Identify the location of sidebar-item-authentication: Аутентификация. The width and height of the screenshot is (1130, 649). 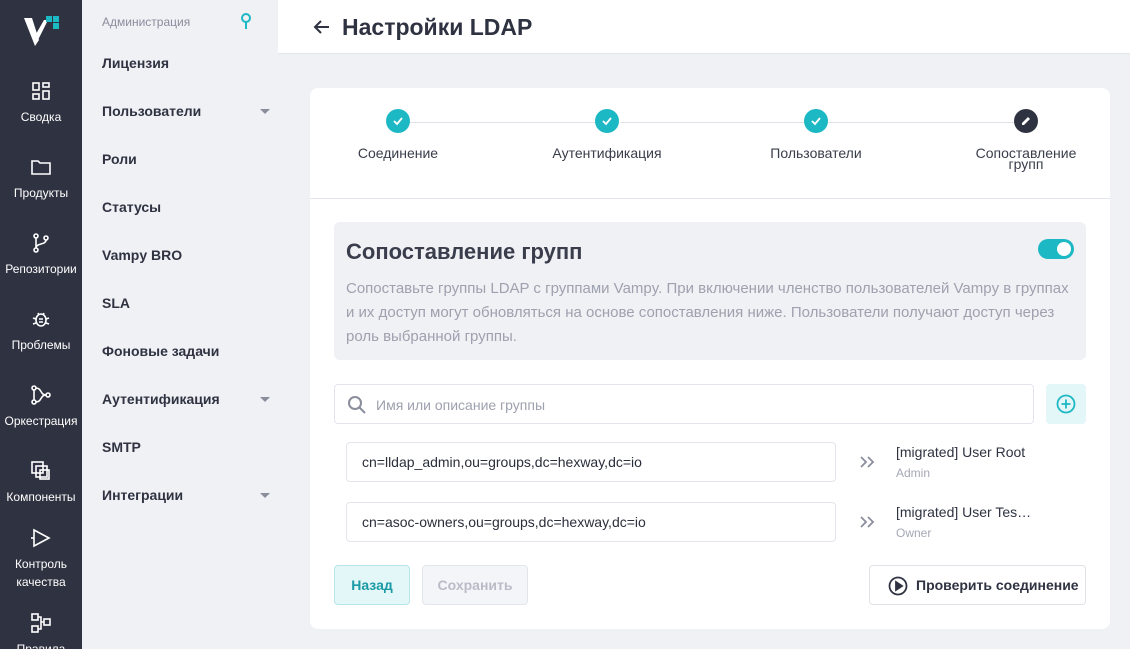
(187, 399).